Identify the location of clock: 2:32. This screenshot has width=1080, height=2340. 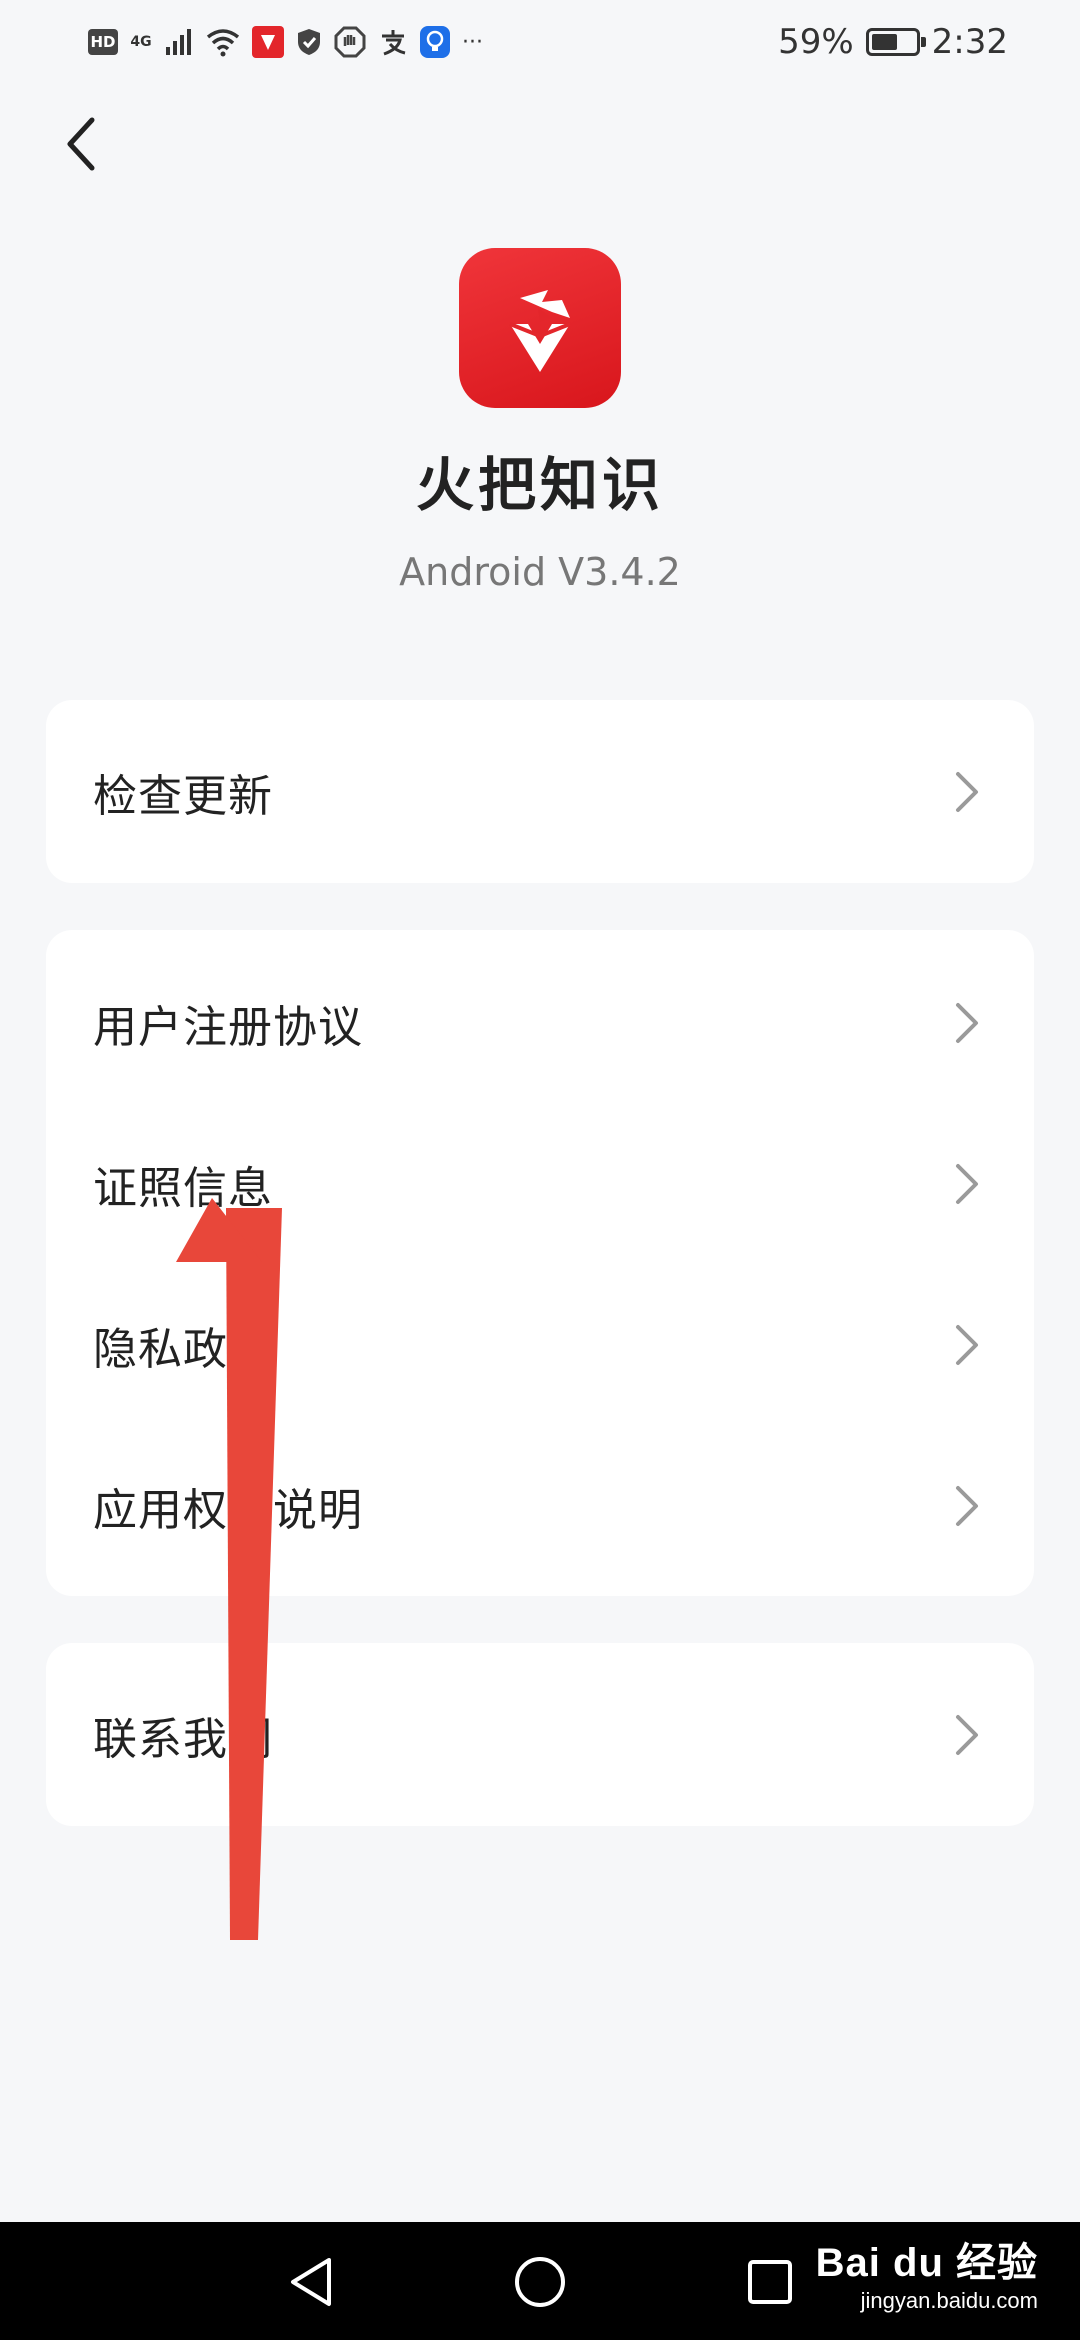
(969, 42).